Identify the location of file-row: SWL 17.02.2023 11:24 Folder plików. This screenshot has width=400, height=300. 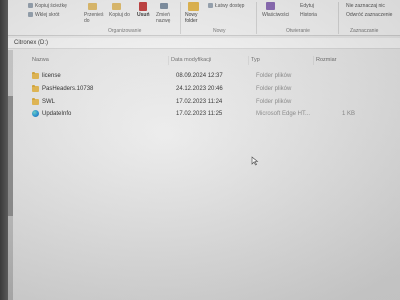
(202, 103).